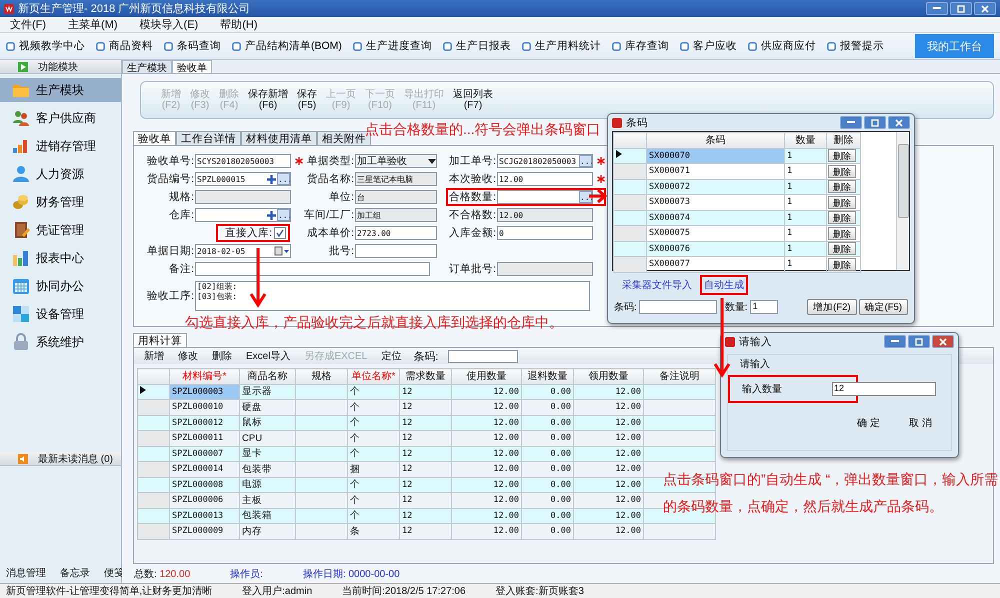 Image resolution: width=1000 pixels, height=598 pixels. I want to click on checkbox, so click(280, 233).